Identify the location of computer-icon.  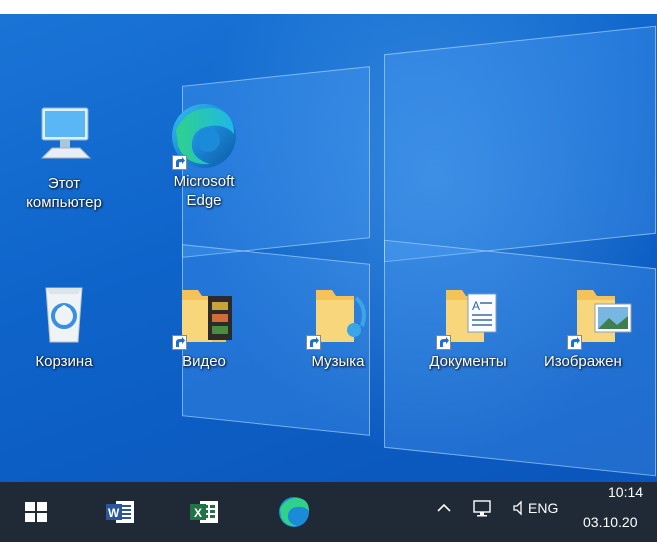
(64, 138).